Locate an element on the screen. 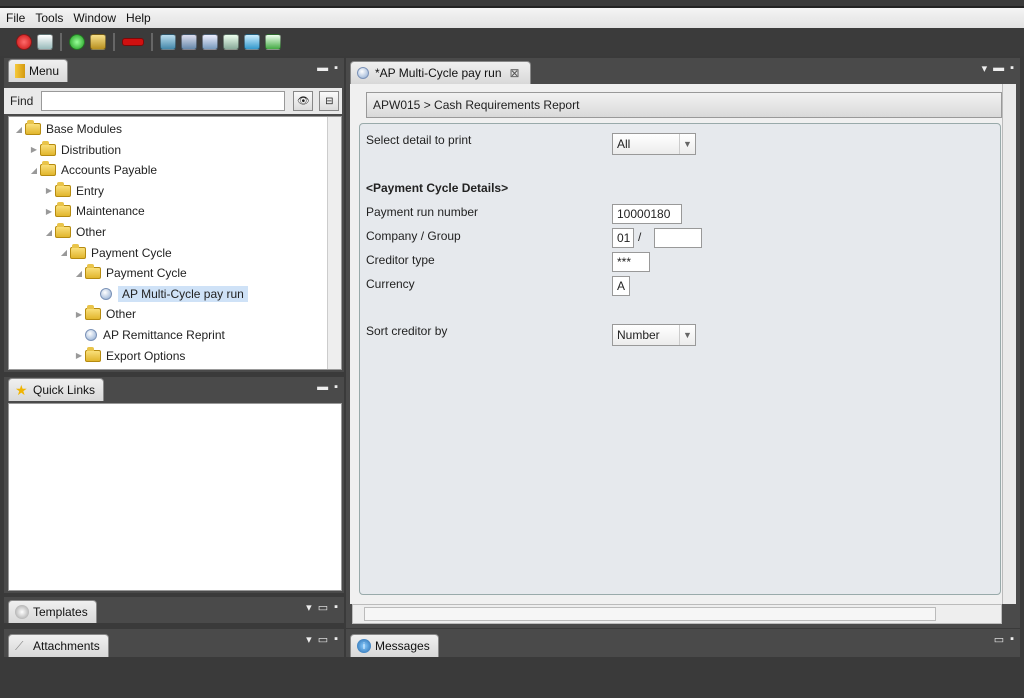 The image size is (1024, 698). schedule-icon is located at coordinates (231, 42).